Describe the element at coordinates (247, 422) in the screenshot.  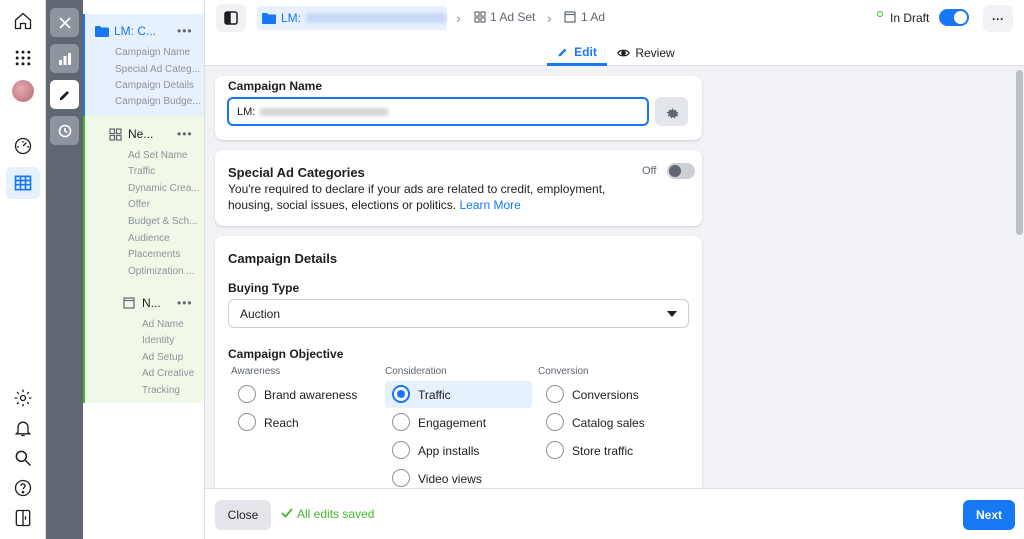
I see `radio-reach` at that location.